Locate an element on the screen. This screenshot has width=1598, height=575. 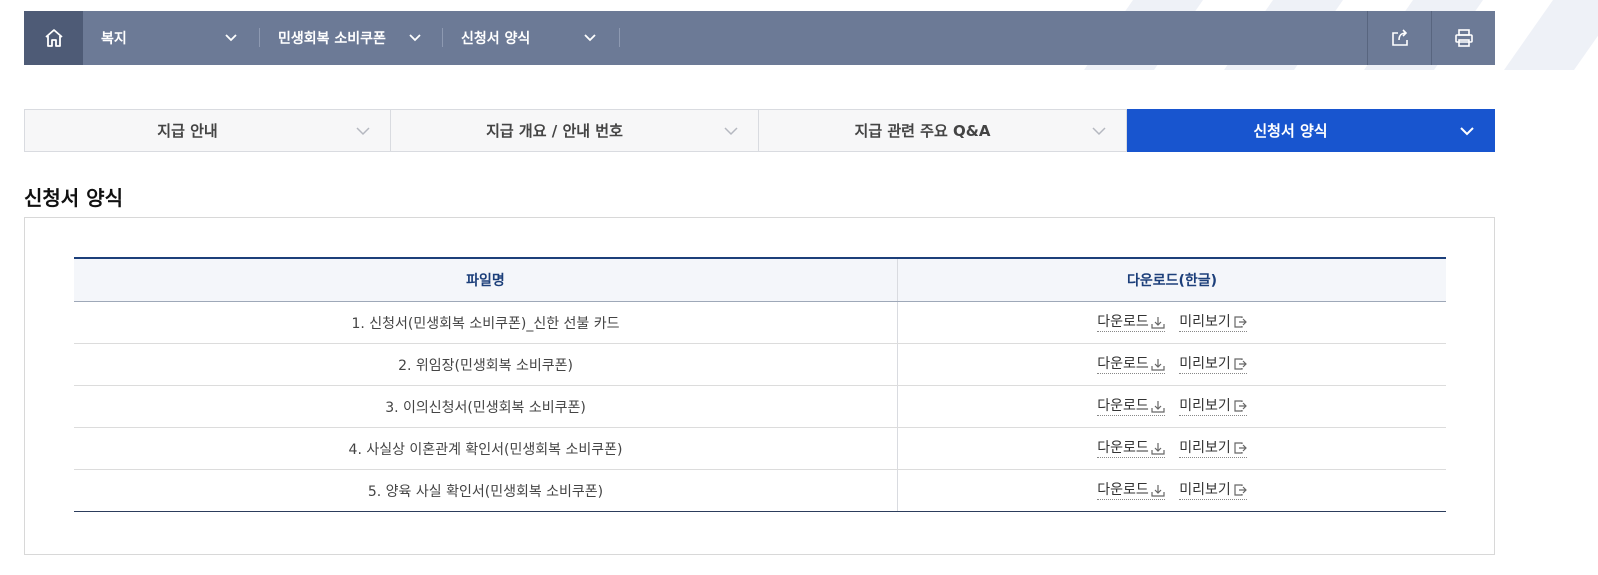
tab-payment-info: 지급 안내 is located at coordinates (207, 130).